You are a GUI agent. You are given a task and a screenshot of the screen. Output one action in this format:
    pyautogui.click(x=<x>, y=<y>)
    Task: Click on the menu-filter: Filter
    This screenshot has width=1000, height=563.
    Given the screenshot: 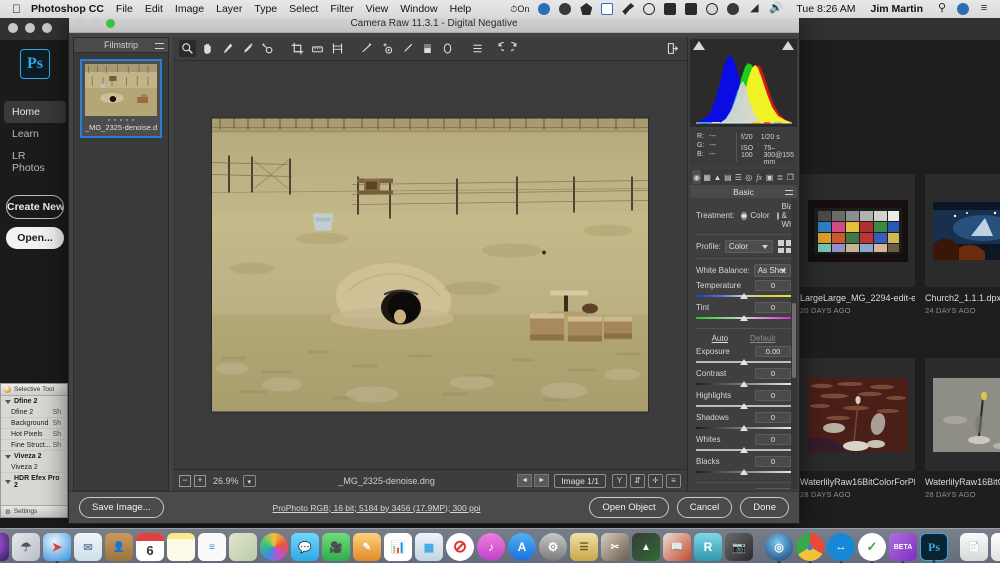 What is the action you would take?
    pyautogui.click(x=341, y=9)
    